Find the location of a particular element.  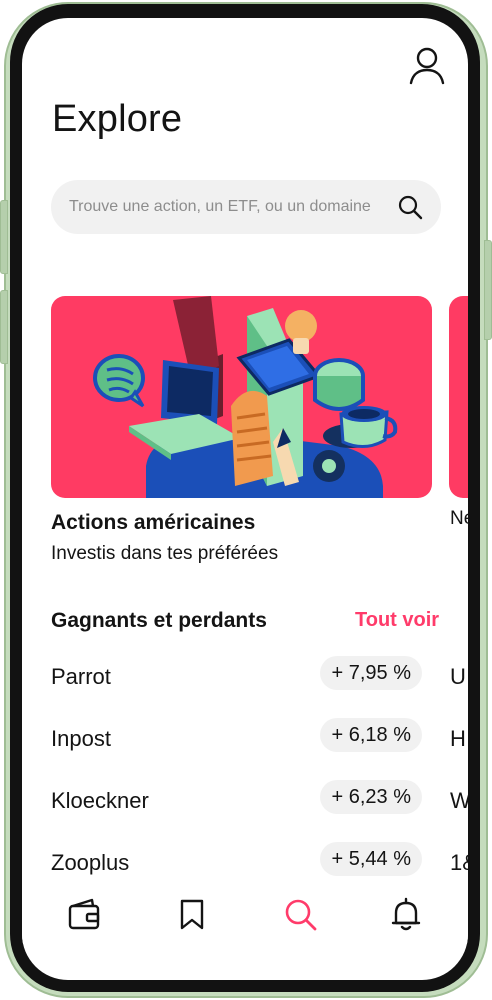

bottom-nav is located at coordinates (245, 914).